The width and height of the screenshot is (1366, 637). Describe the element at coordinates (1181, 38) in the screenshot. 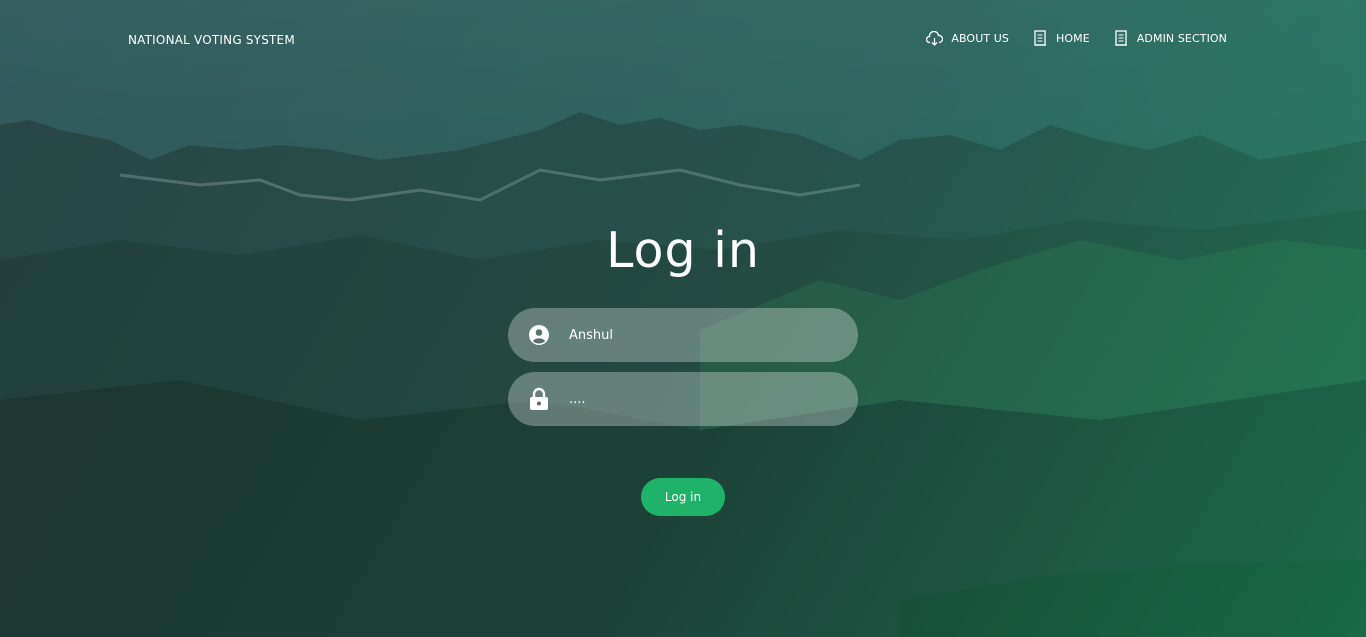

I see `nav-label-admin-section: ADMIN SECTION` at that location.